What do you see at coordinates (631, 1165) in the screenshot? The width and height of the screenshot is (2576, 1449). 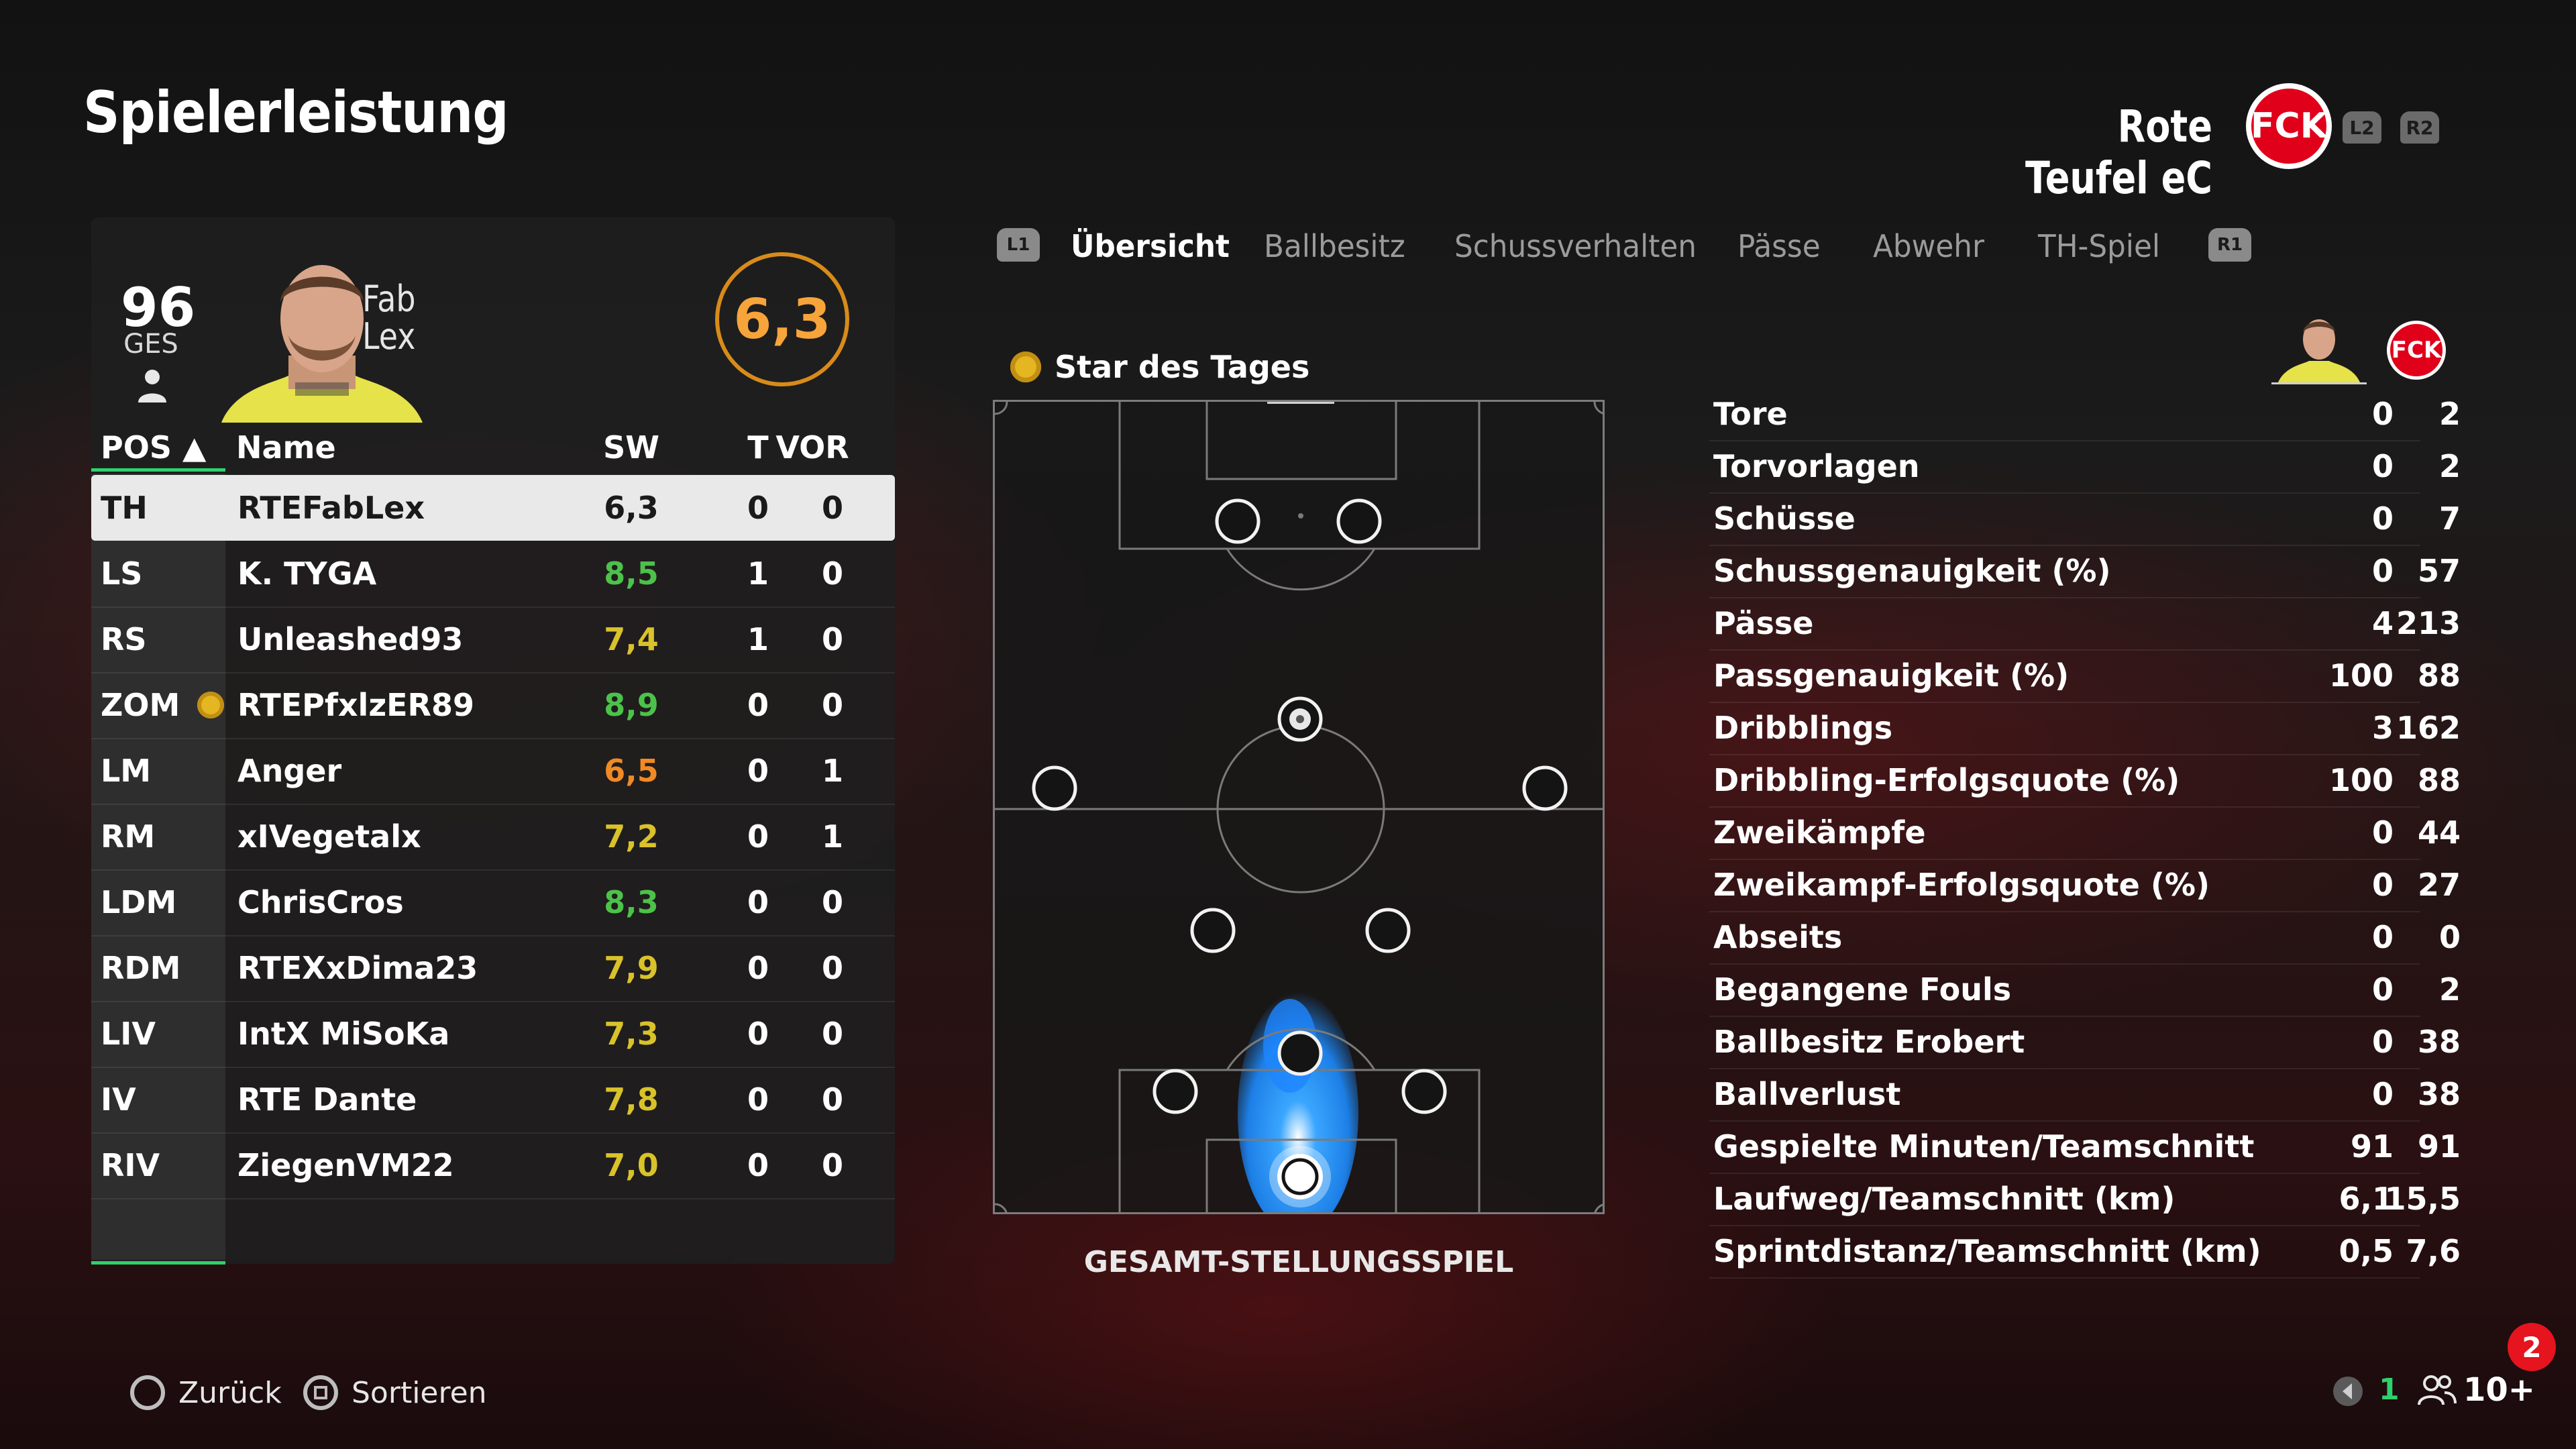 I see `row-rating: 7,0` at bounding box center [631, 1165].